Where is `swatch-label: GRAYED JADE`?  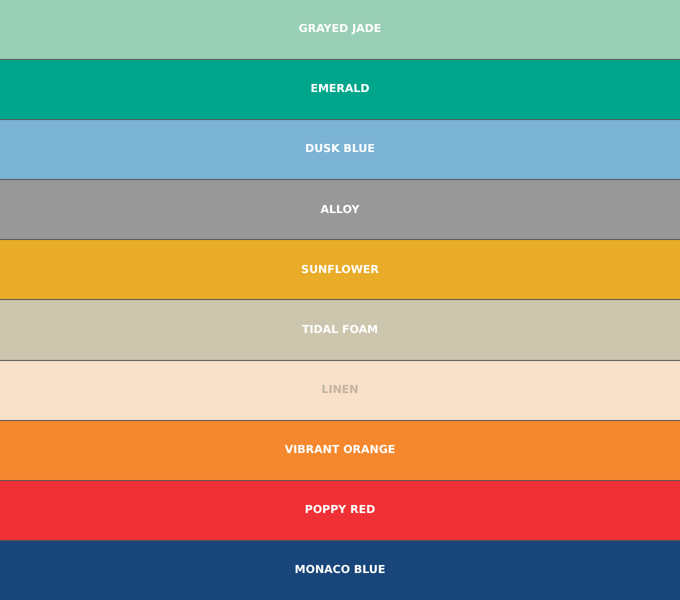 swatch-label: GRAYED JADE is located at coordinates (340, 29).